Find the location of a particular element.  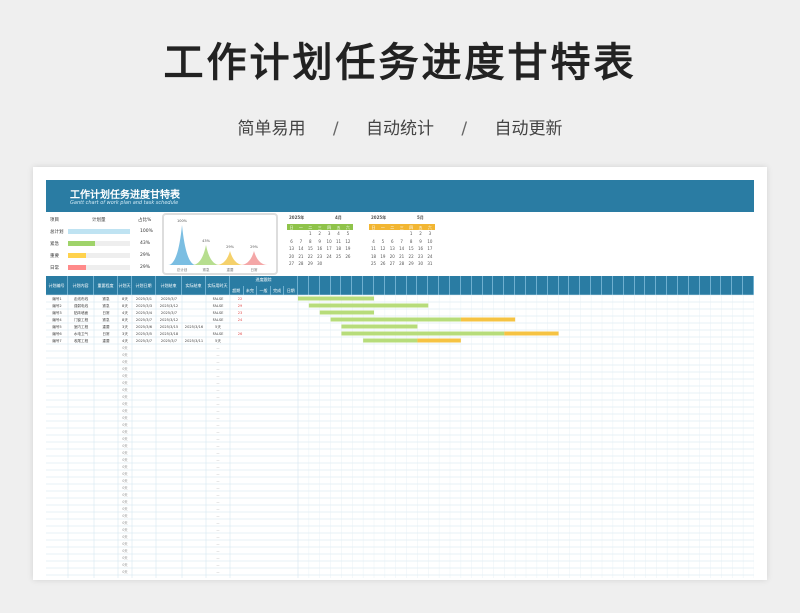

table-cell: 编号4 is located at coordinates (57, 319).